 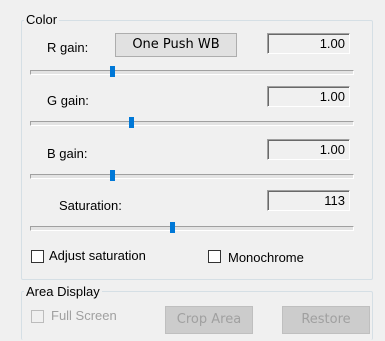 I want to click on saturation-slider, so click(x=192, y=227).